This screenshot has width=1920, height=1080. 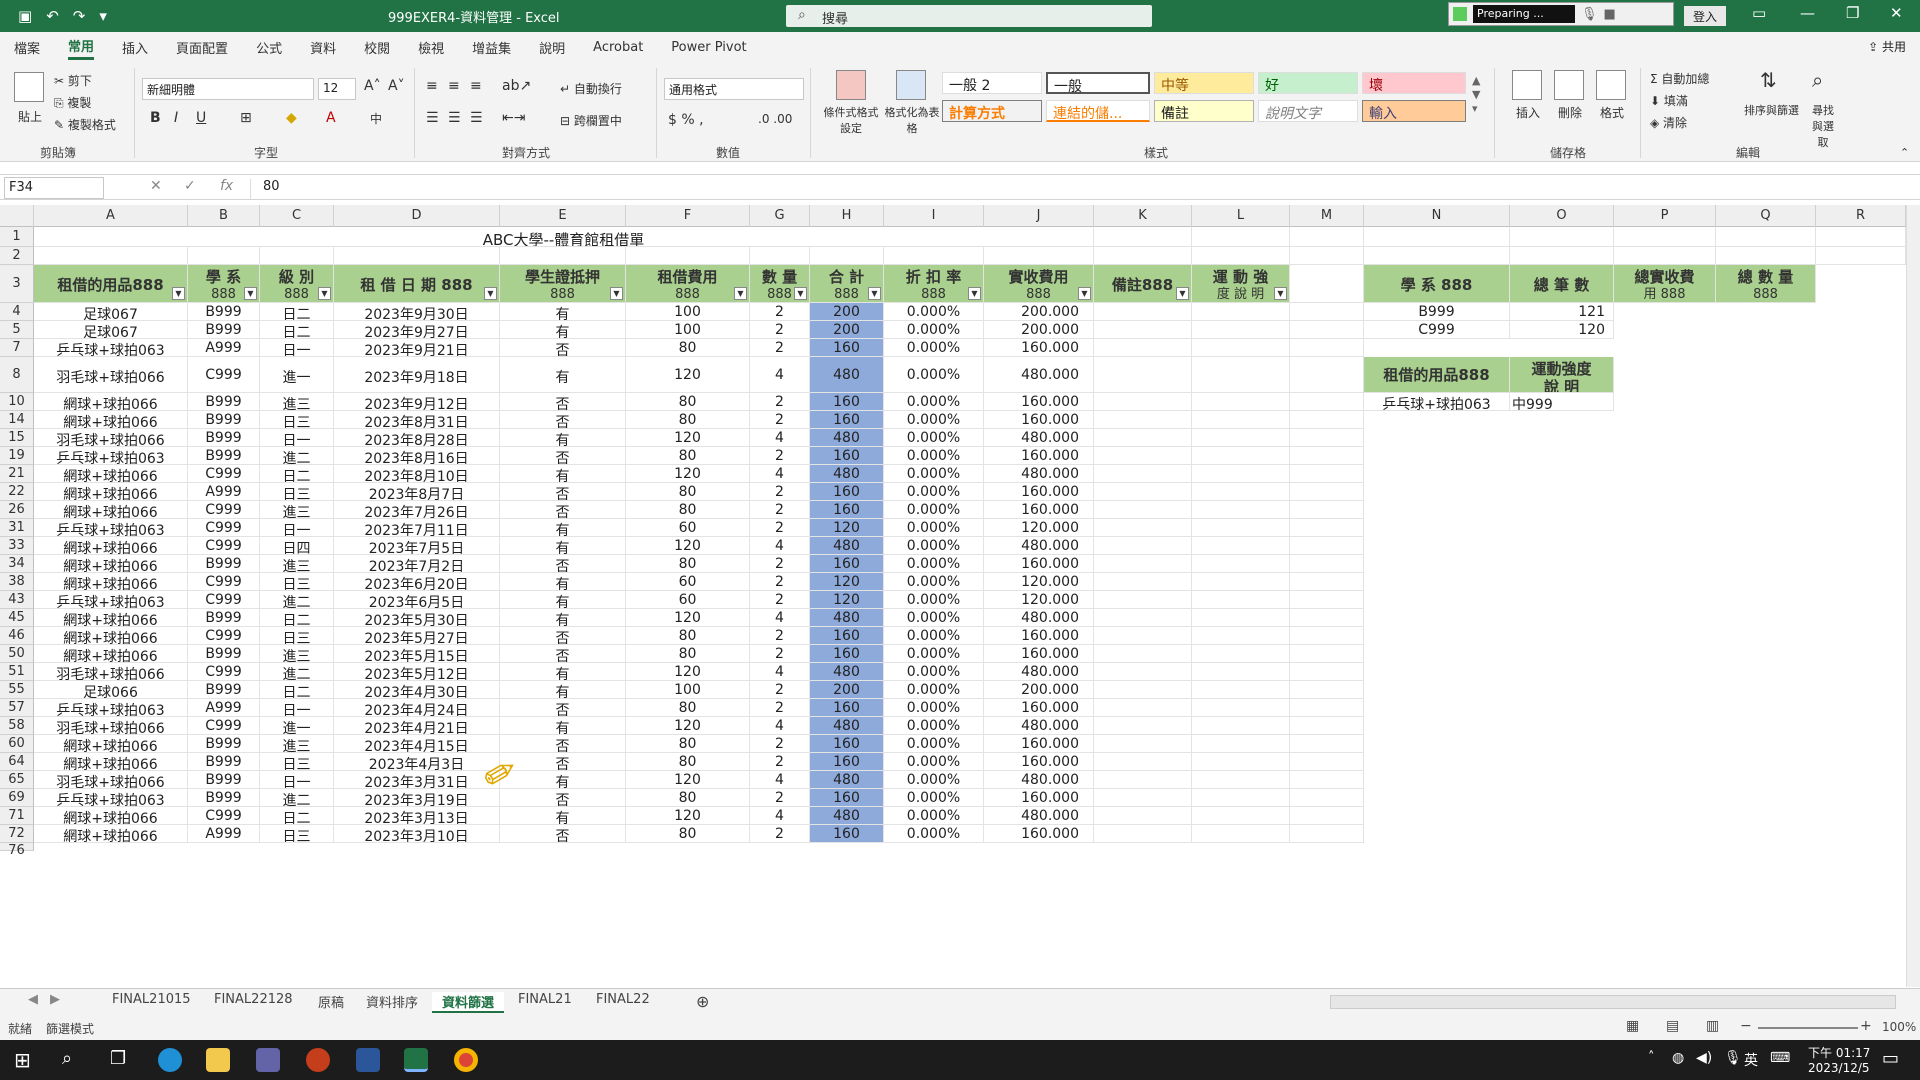 I want to click on zoom-slider, so click(x=1808, y=1028).